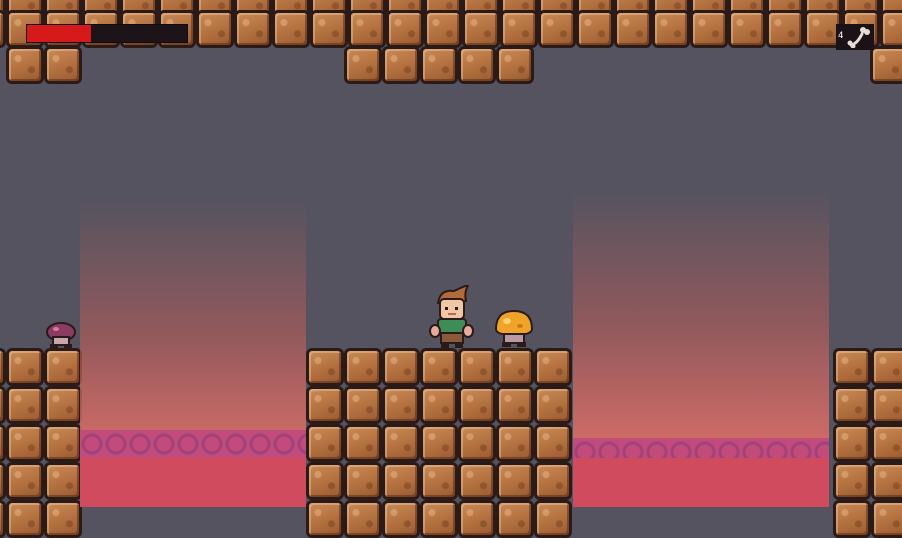 The height and width of the screenshot is (538, 902). What do you see at coordinates (451, 316) in the screenshot?
I see `player-character` at bounding box center [451, 316].